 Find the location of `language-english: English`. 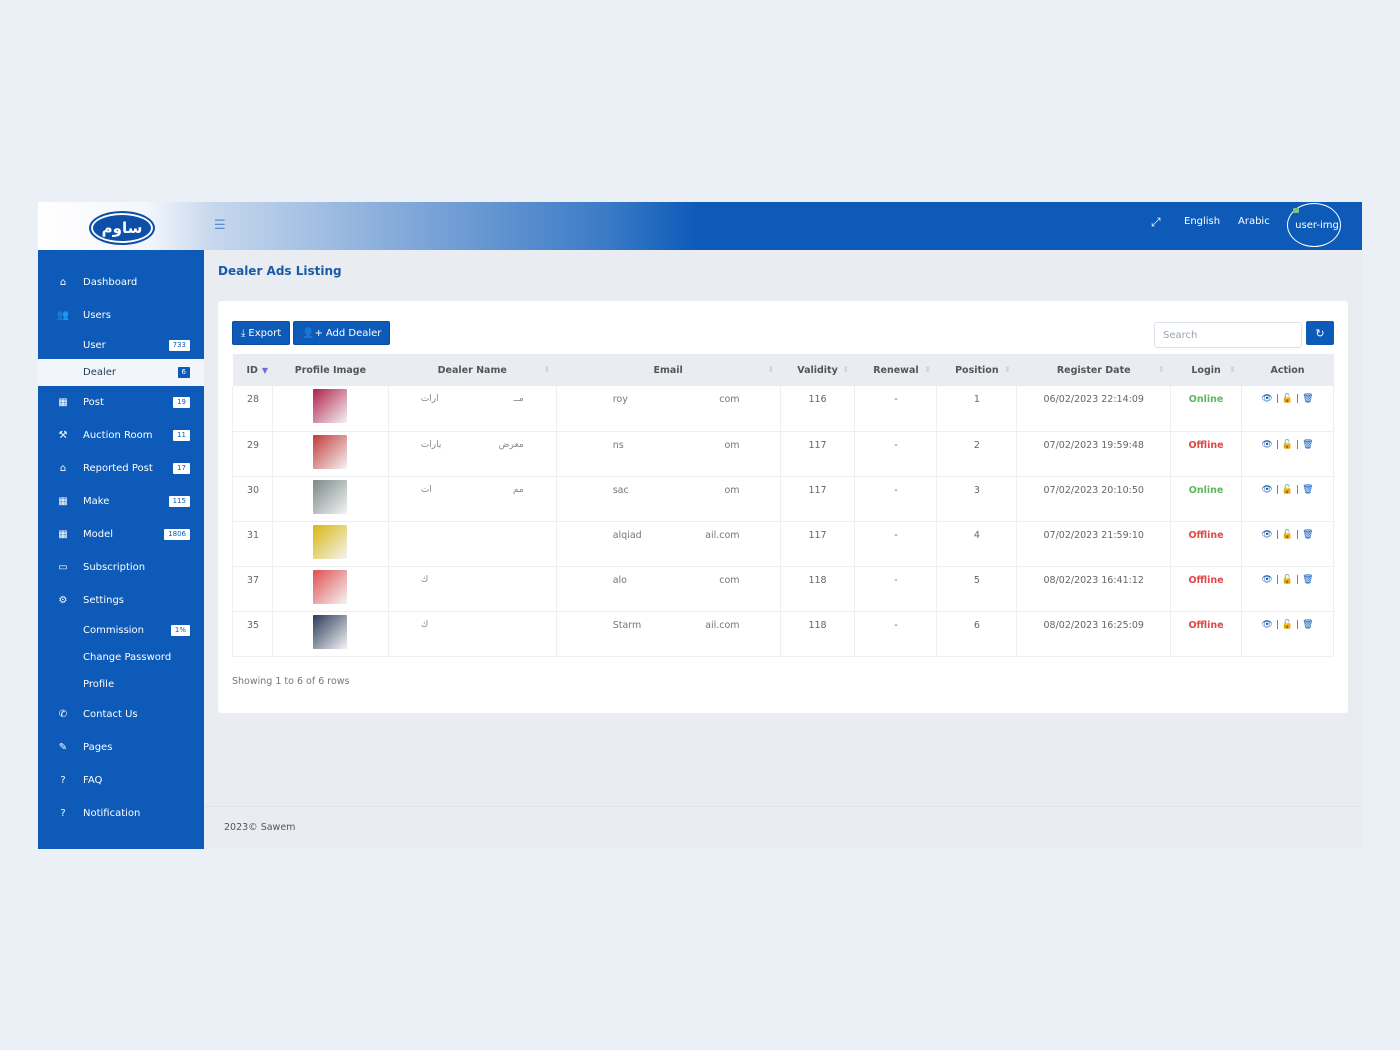

language-english: English is located at coordinates (1202, 221).